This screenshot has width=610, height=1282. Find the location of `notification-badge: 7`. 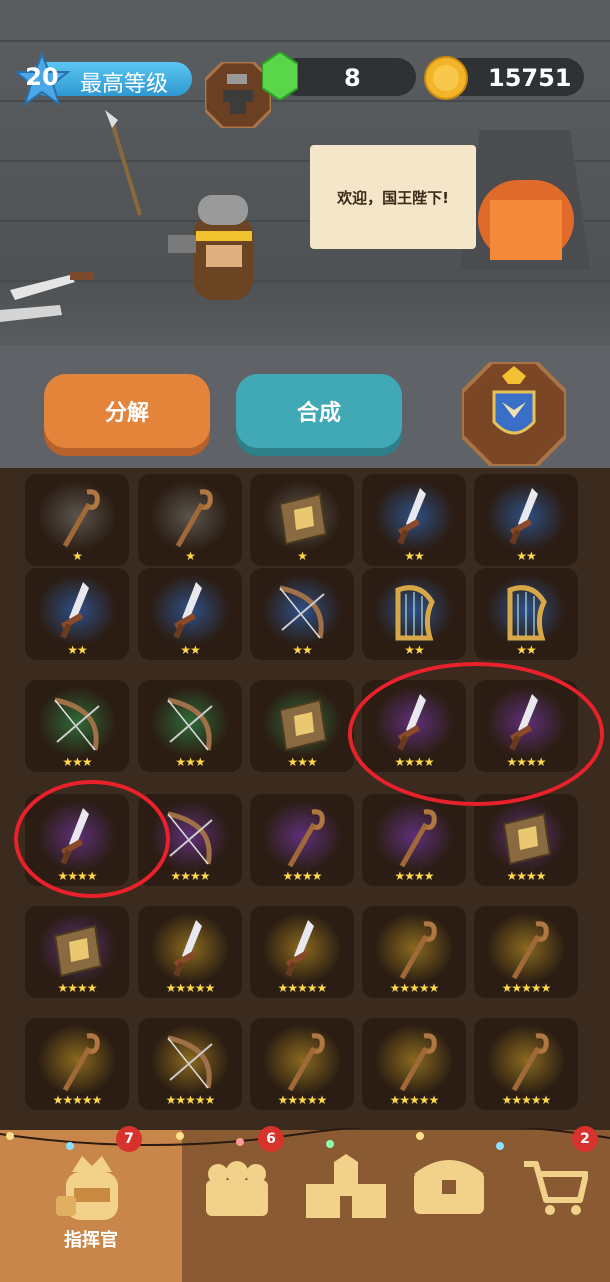

notification-badge: 7 is located at coordinates (129, 1139).